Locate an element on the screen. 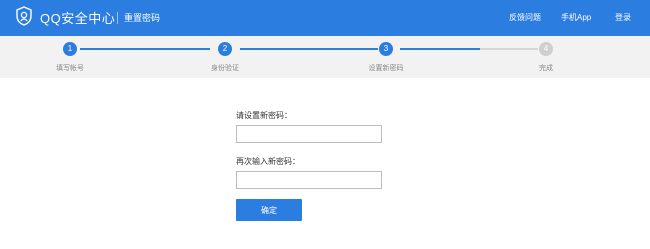  step-connector-3-remaining is located at coordinates (509, 49).